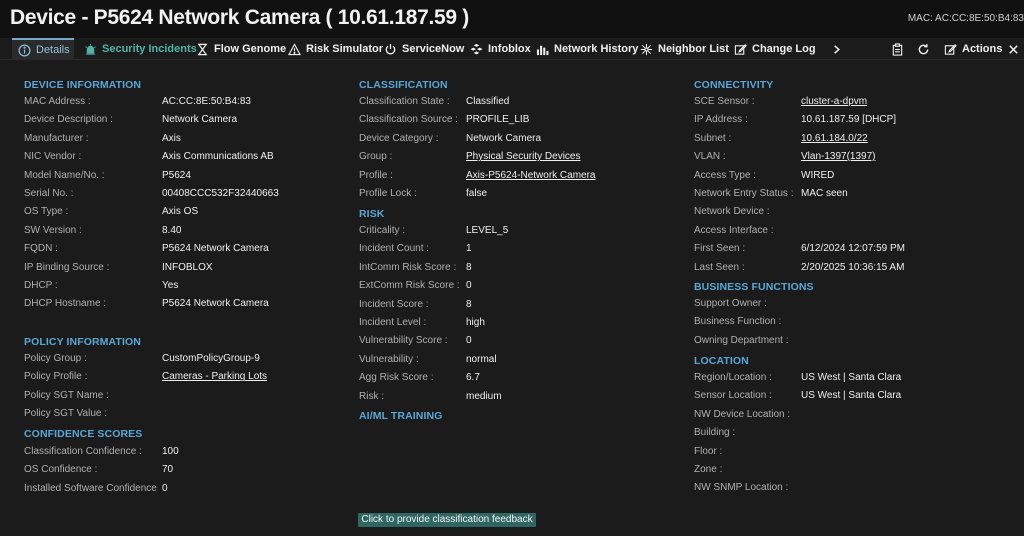 The image size is (1024, 536). I want to click on field-label: Incident Level :, so click(393, 322).